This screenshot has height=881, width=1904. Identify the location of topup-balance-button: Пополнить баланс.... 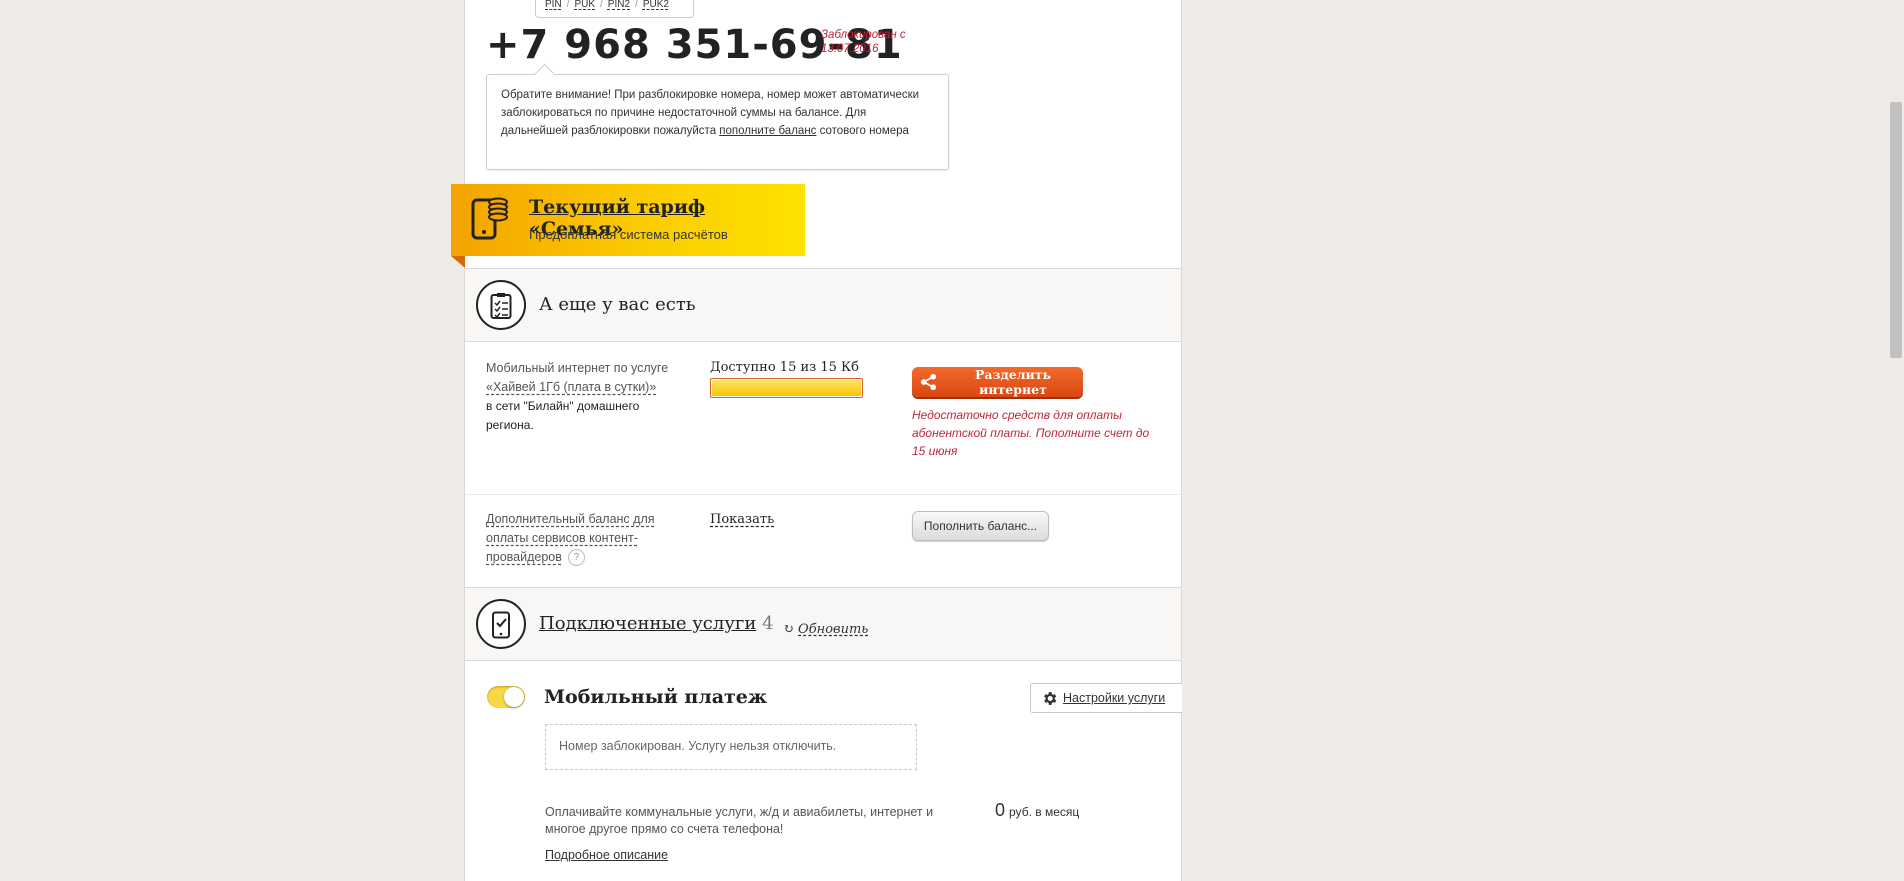
(980, 526).